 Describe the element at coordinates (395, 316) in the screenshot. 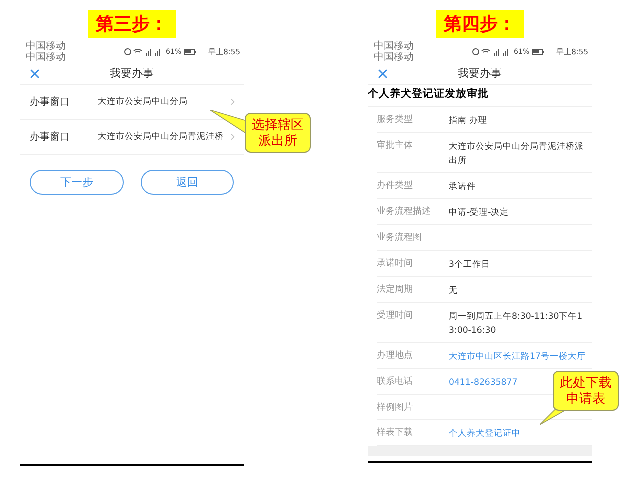

I see `field-label: 受理时间` at that location.